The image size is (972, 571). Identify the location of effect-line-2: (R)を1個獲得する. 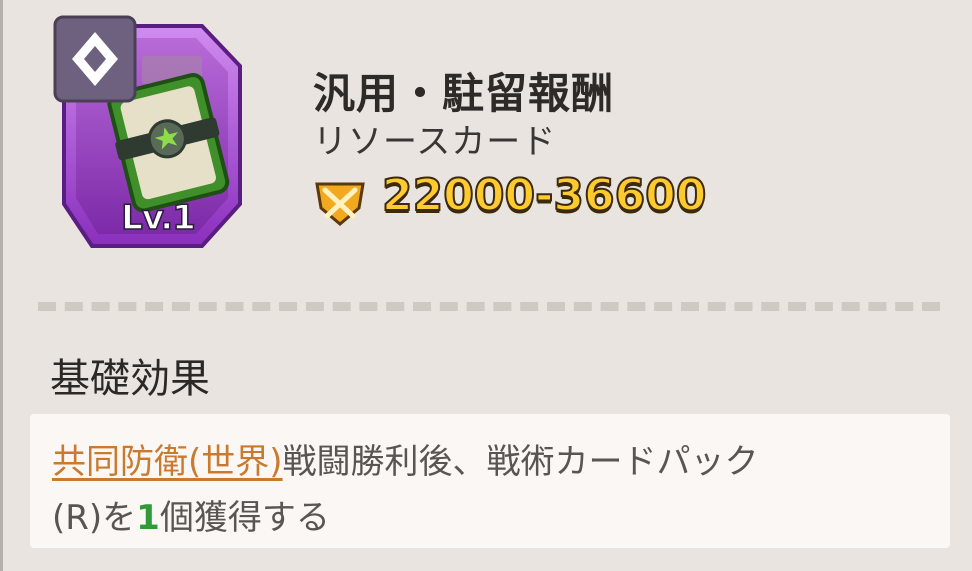
(191, 514).